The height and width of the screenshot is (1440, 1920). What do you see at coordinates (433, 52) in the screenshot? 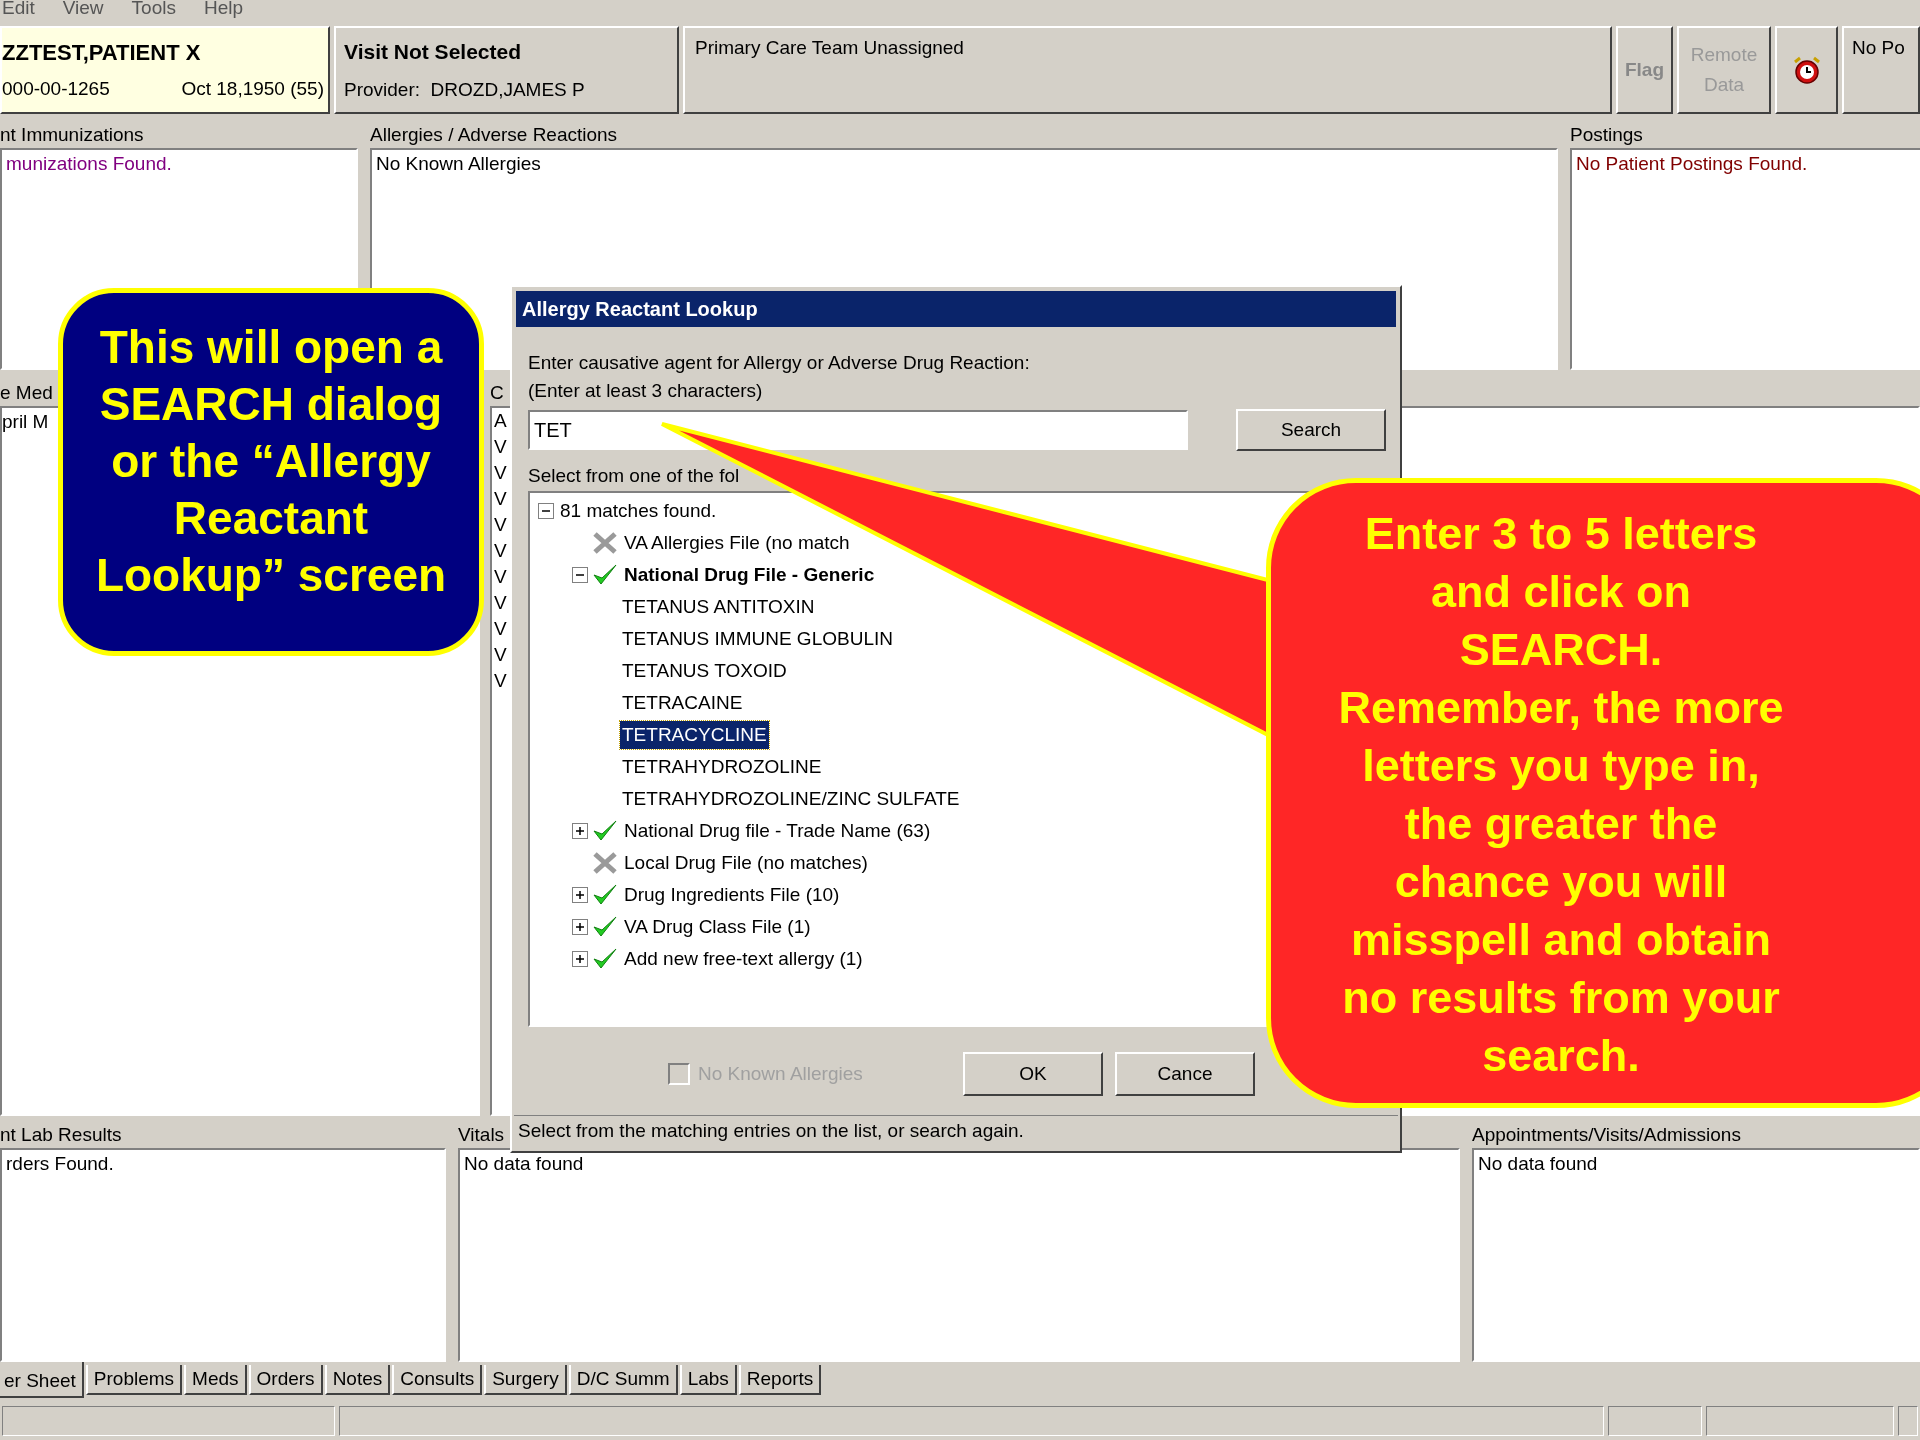
I see `visit-status: Visit Not Selected` at bounding box center [433, 52].